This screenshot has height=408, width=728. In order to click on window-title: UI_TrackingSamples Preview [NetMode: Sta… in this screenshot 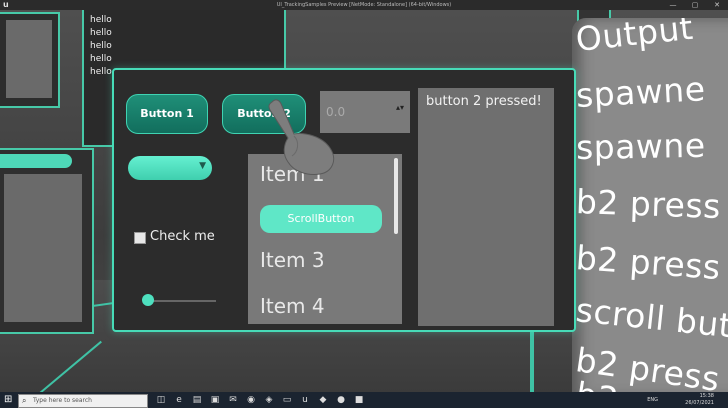, I will do `click(364, 5)`.